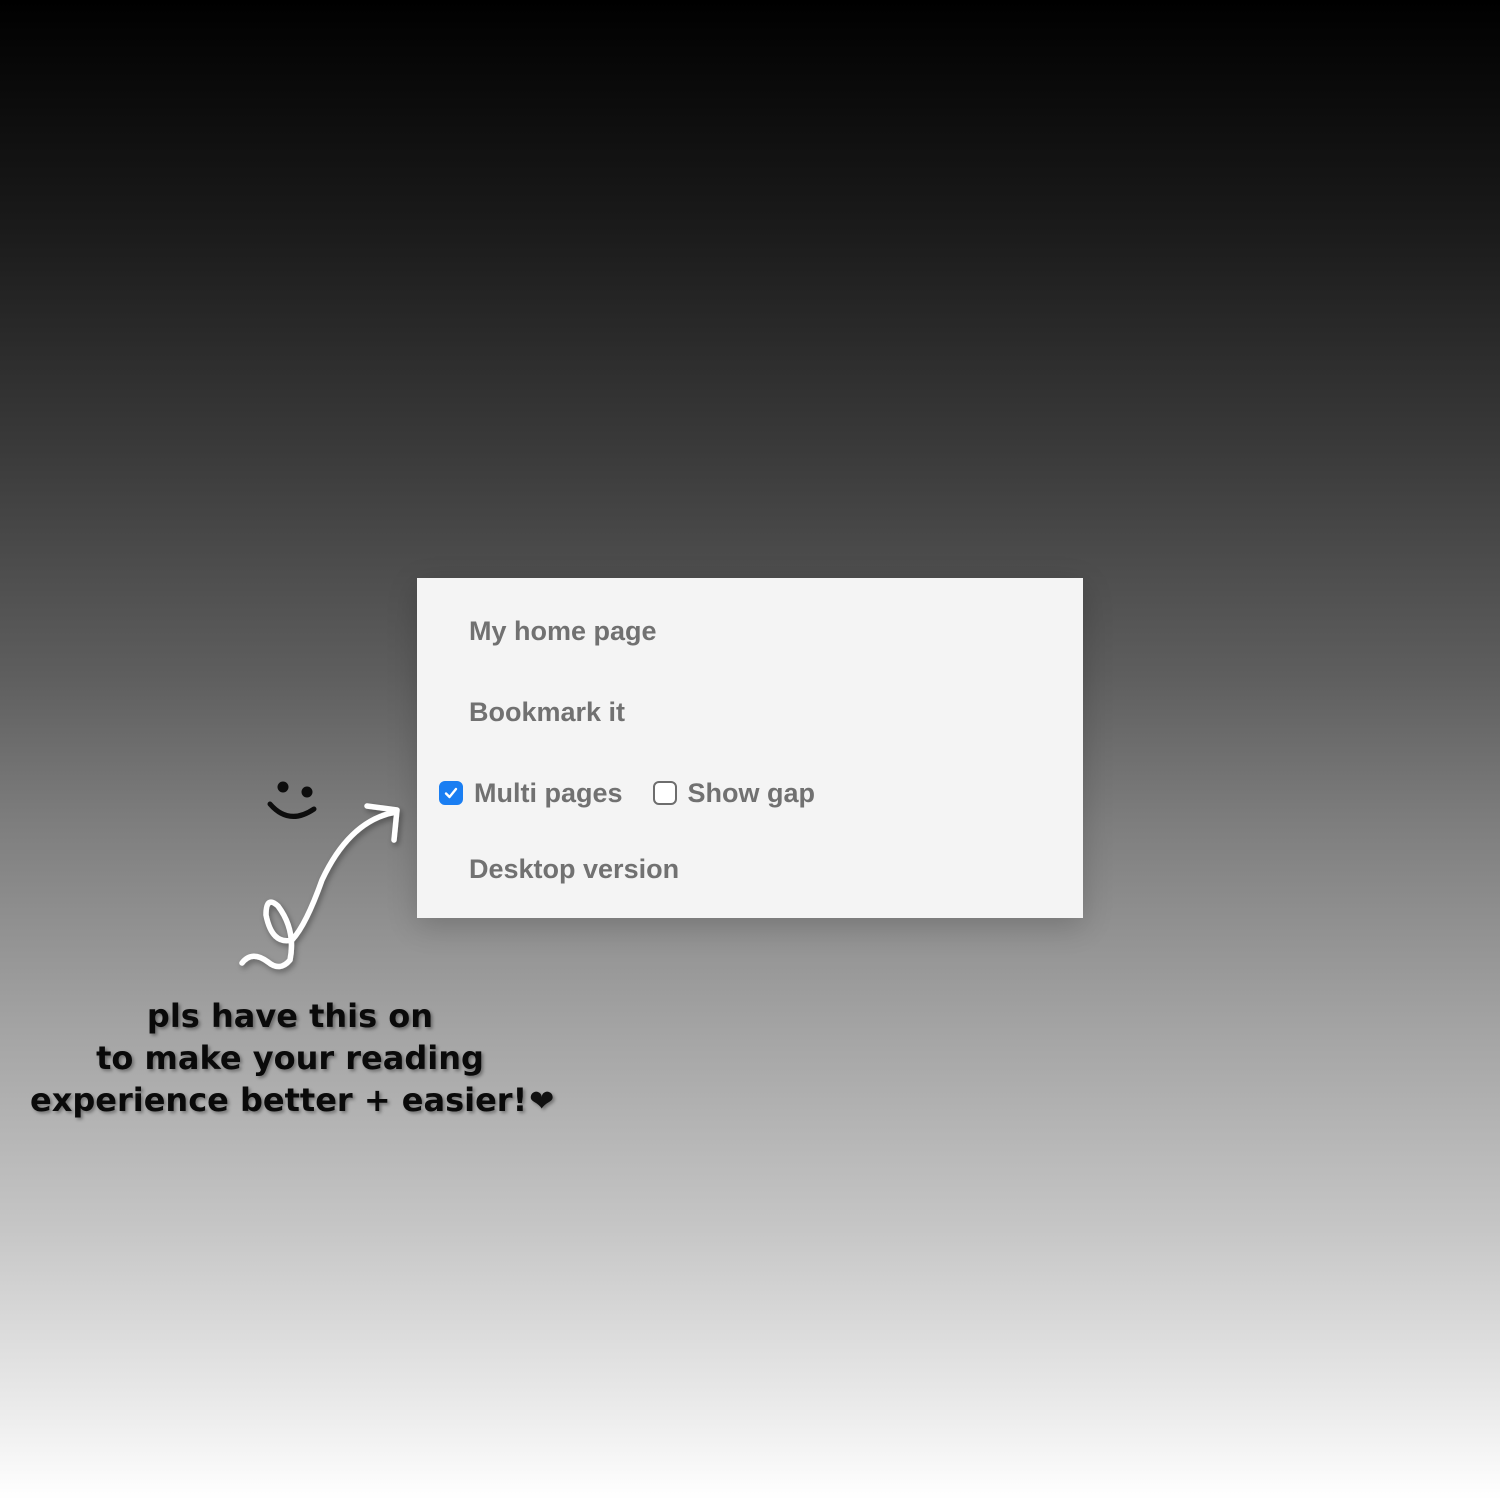 The image size is (1500, 1500). Describe the element at coordinates (279, 1100) in the screenshot. I see `caption-line-3: experience better + easier!` at that location.